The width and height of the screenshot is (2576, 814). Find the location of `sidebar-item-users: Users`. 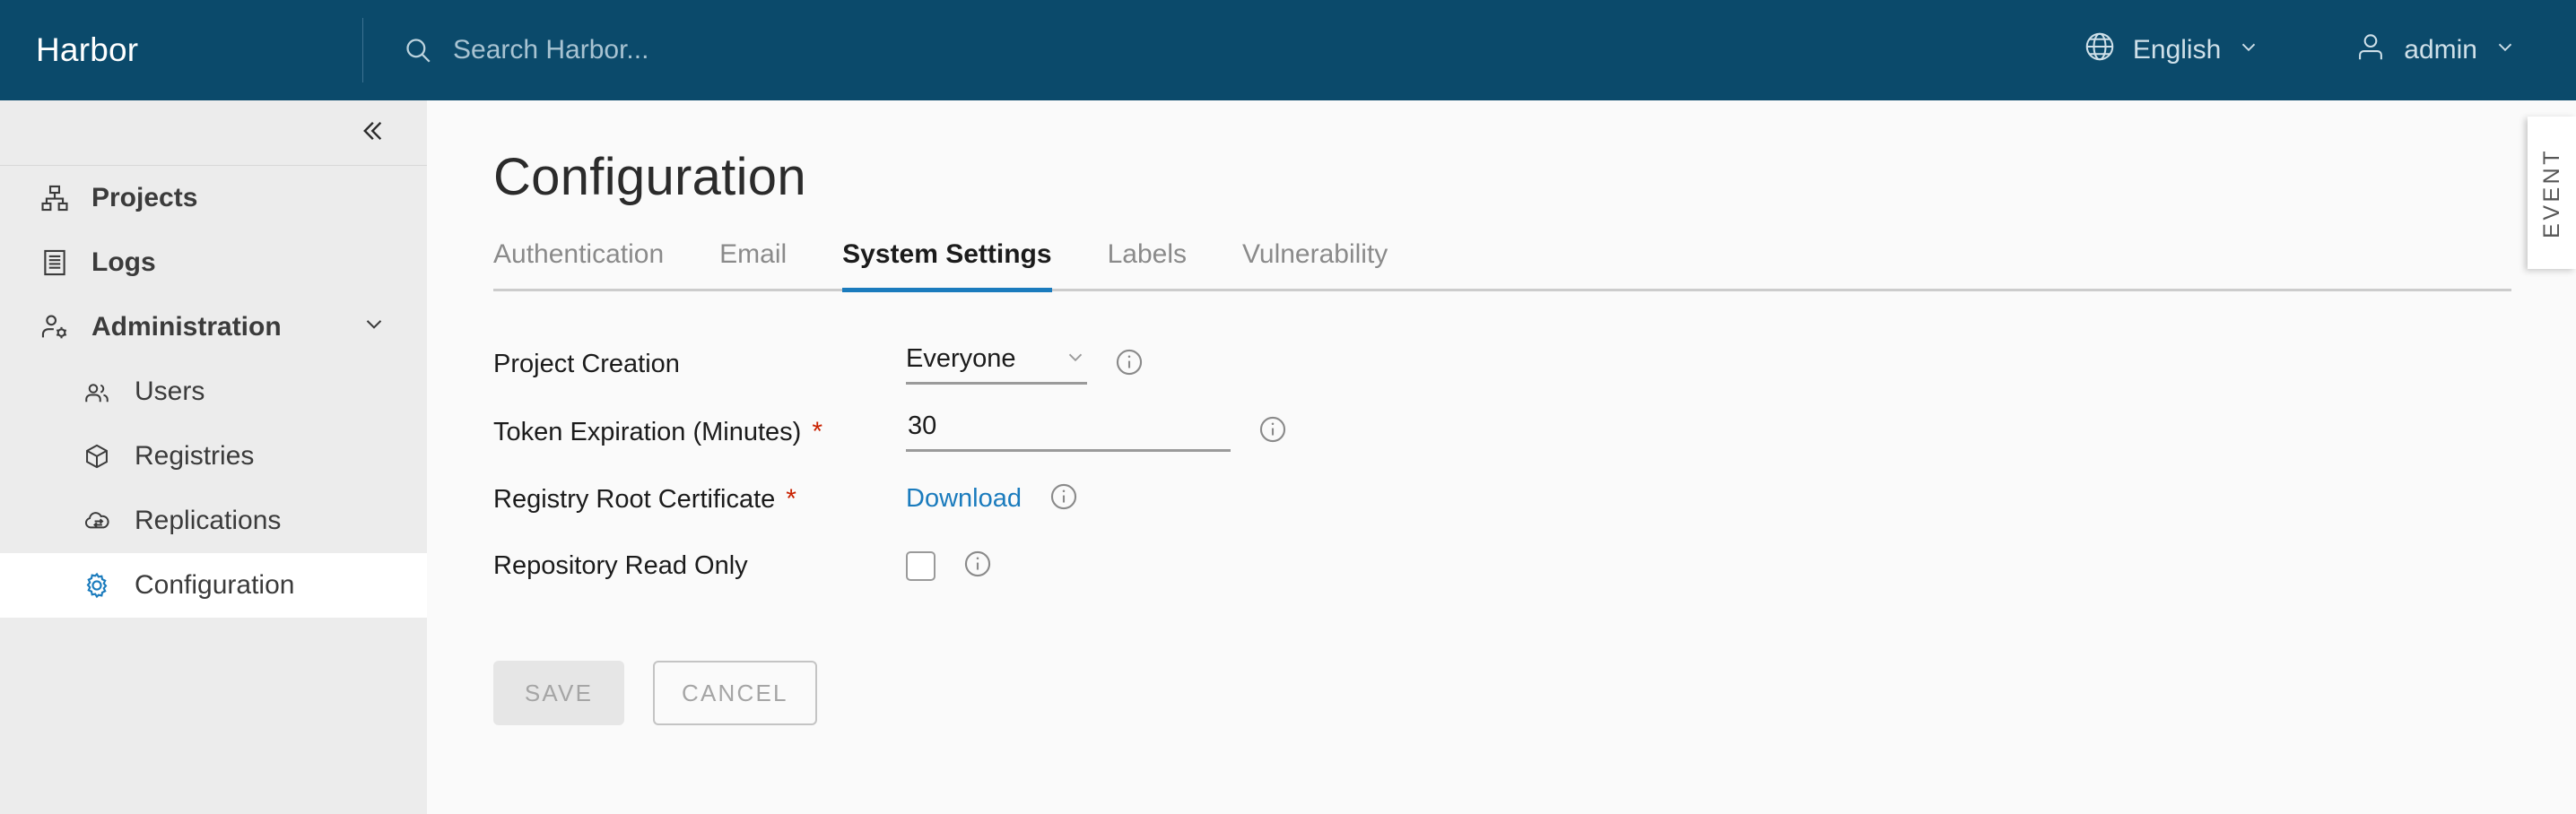

sidebar-item-users: Users is located at coordinates (213, 391).